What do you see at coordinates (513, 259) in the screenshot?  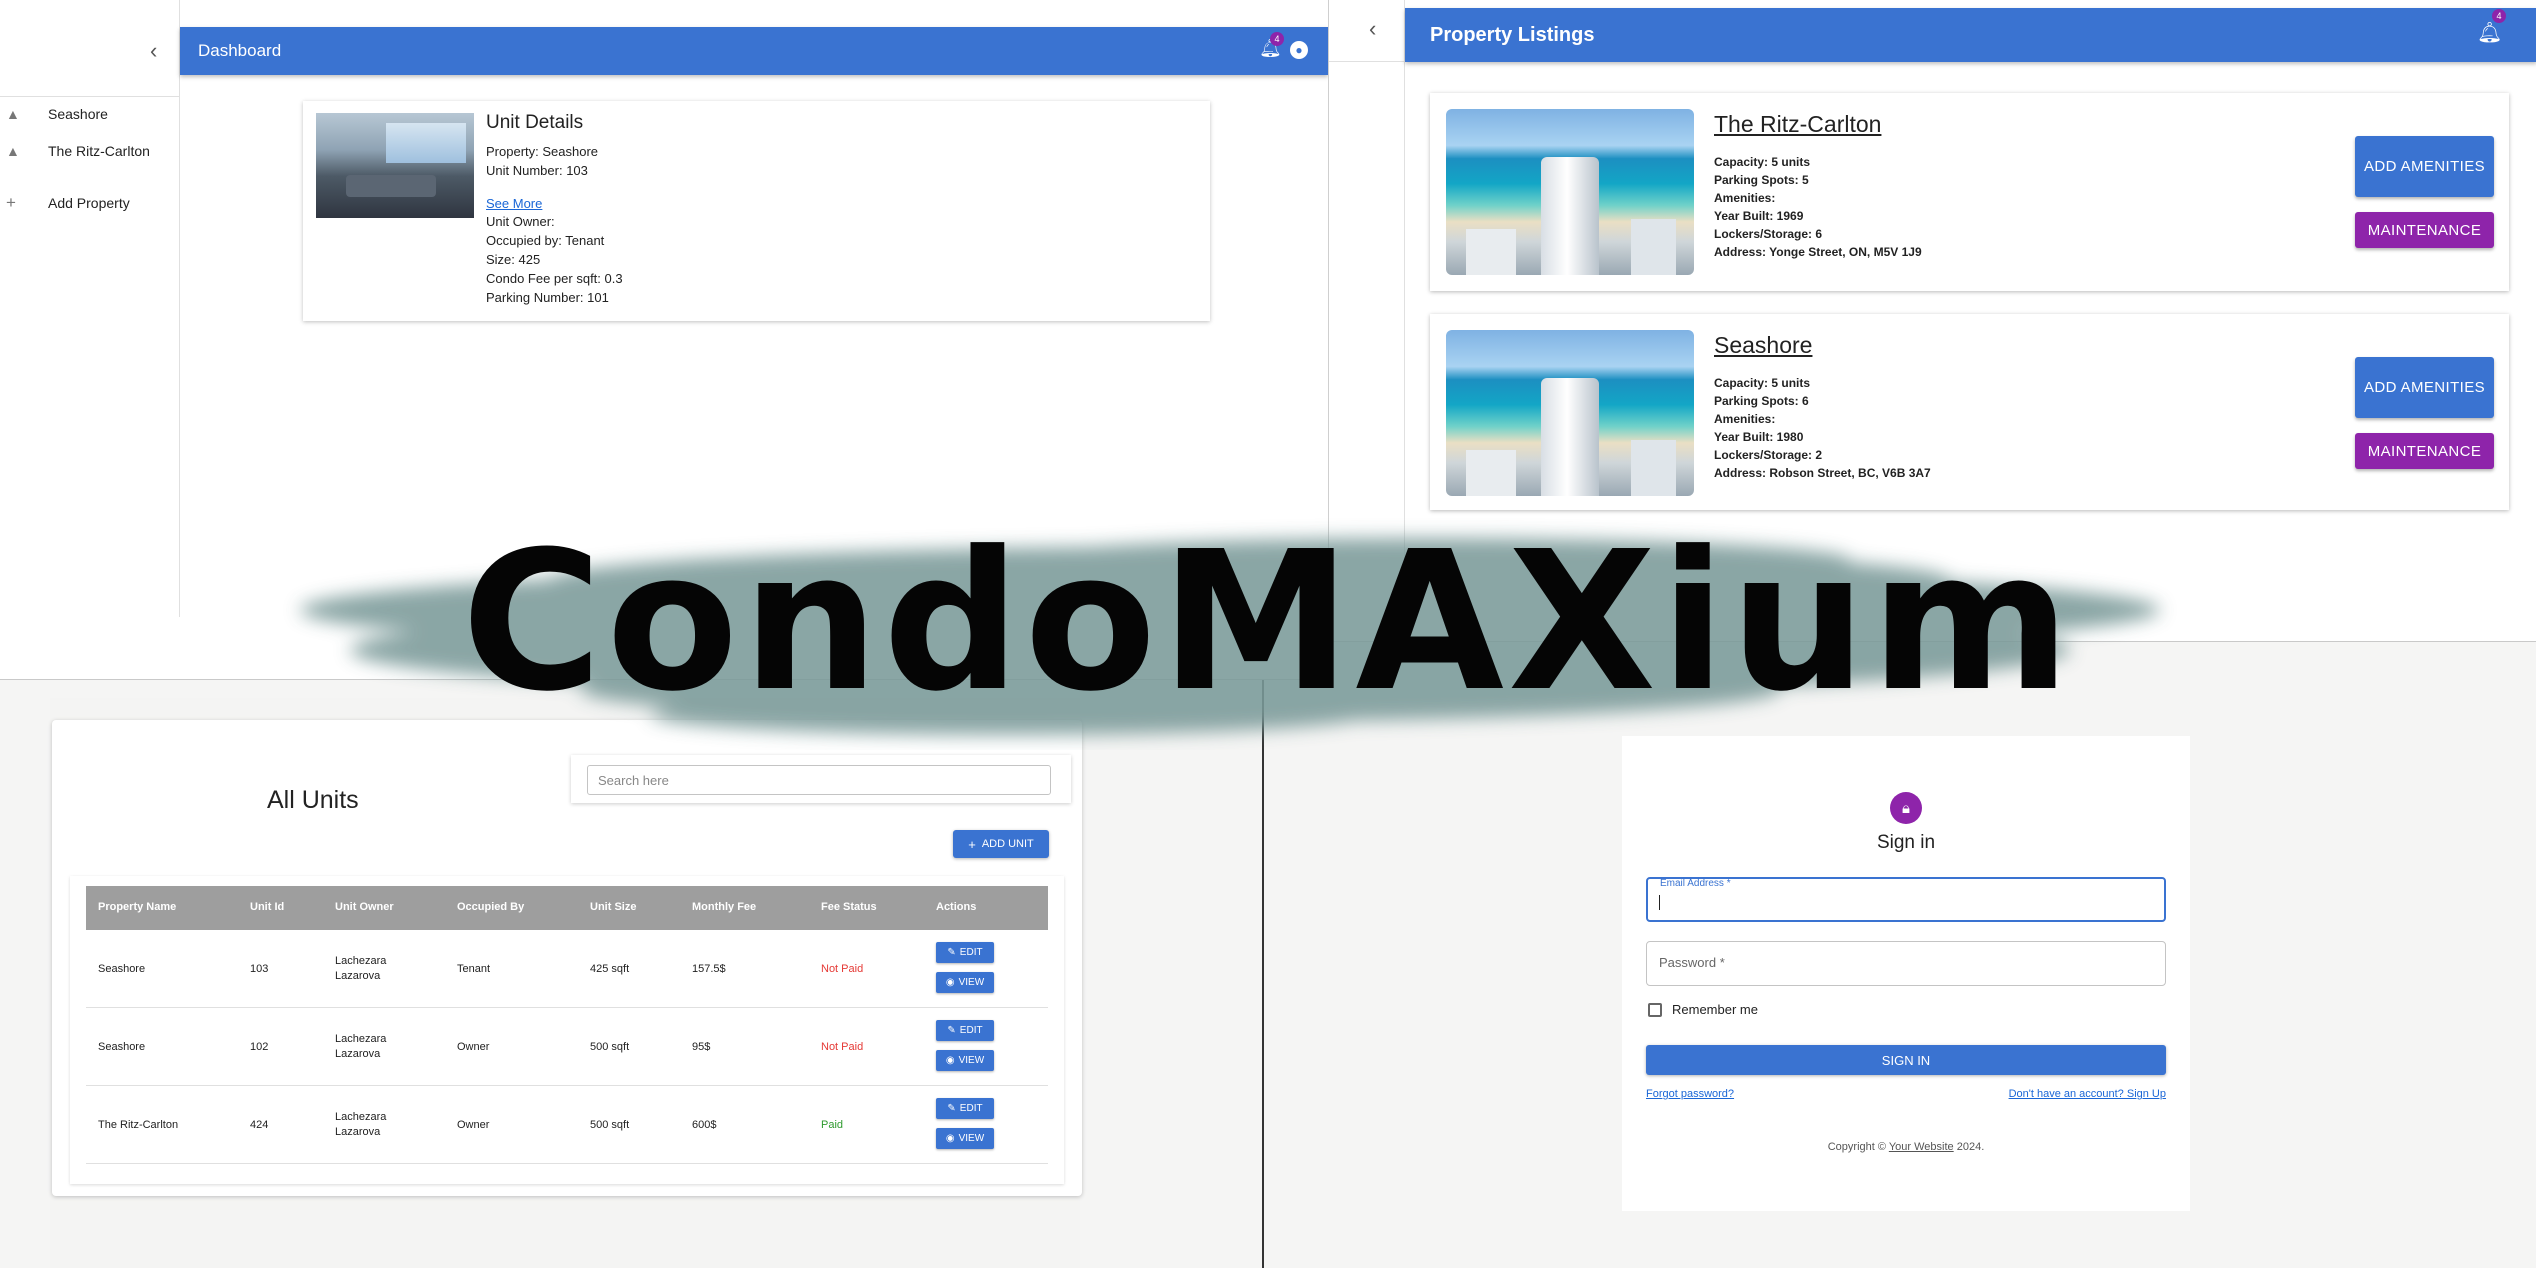 I see `unit-size: Size: 425` at bounding box center [513, 259].